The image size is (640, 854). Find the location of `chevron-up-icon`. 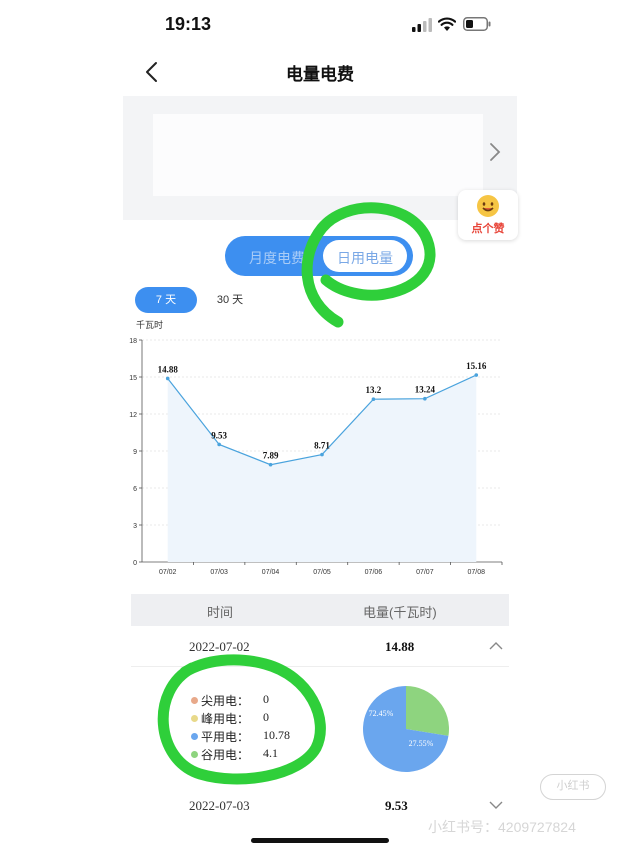

chevron-up-icon is located at coordinates (496, 646).